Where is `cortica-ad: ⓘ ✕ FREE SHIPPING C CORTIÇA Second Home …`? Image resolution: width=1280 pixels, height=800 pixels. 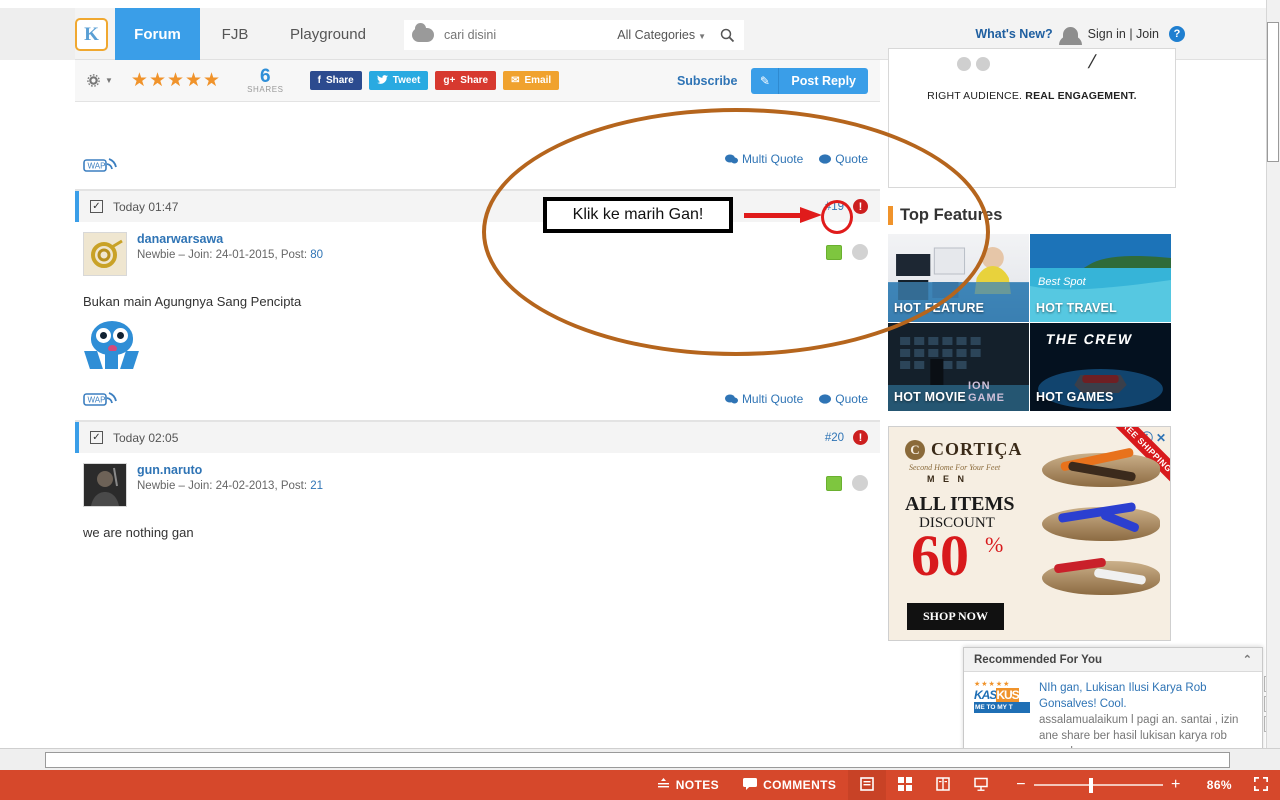 cortica-ad: ⓘ ✕ FREE SHIPPING C CORTIÇA Second Home … is located at coordinates (1029, 533).